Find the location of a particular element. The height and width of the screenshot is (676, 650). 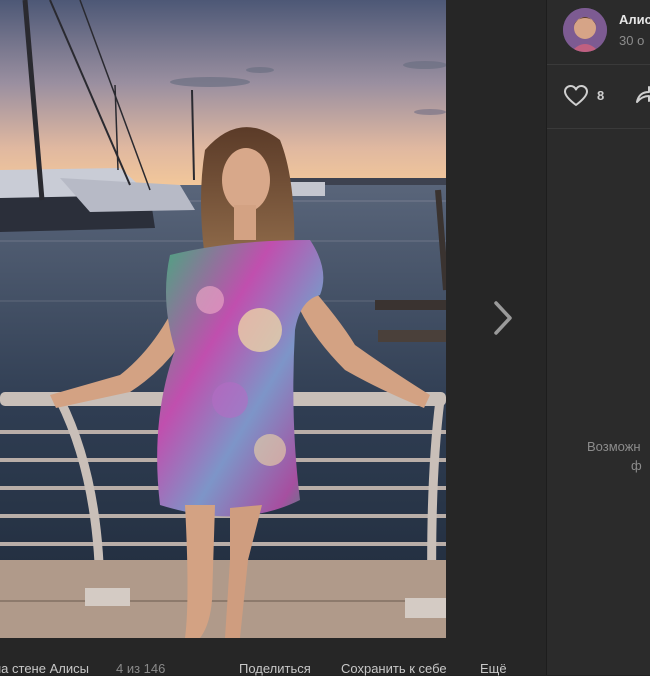

heart-icon is located at coordinates (576, 95).